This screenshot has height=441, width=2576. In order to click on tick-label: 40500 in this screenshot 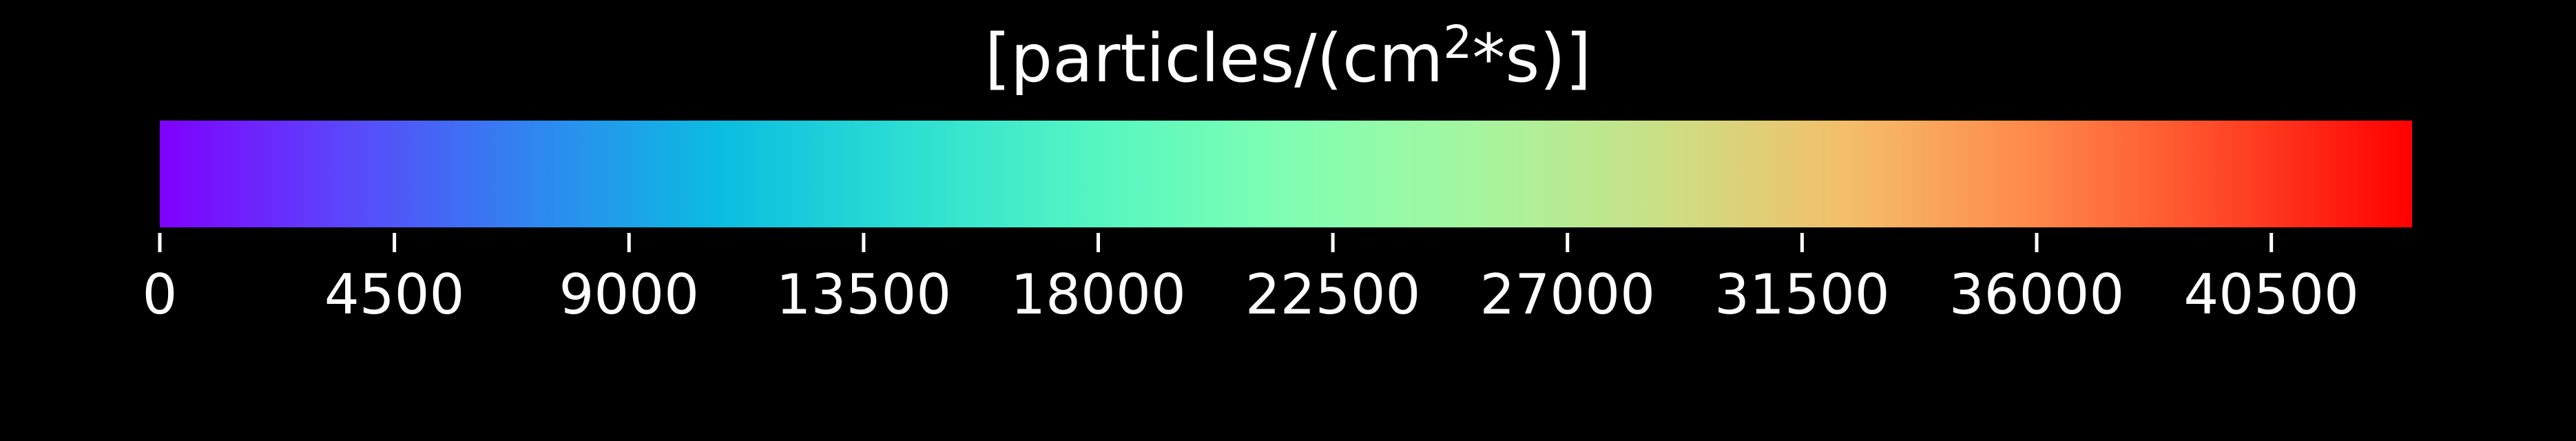, I will do `click(2271, 295)`.